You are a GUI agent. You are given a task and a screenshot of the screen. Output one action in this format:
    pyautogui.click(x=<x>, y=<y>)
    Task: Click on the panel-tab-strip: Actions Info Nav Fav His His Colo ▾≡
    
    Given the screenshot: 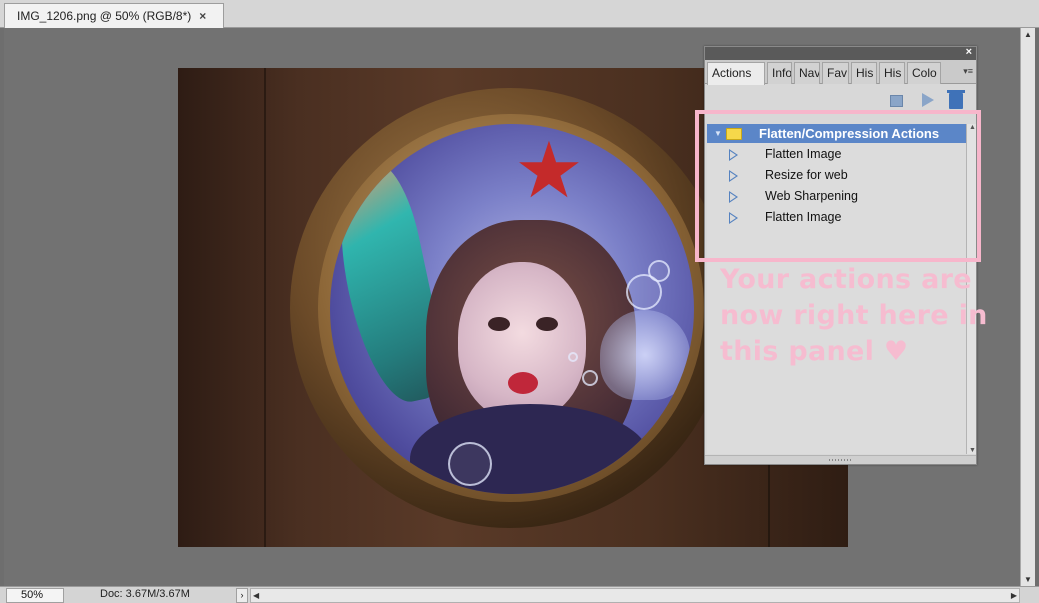 What is the action you would take?
    pyautogui.click(x=840, y=72)
    